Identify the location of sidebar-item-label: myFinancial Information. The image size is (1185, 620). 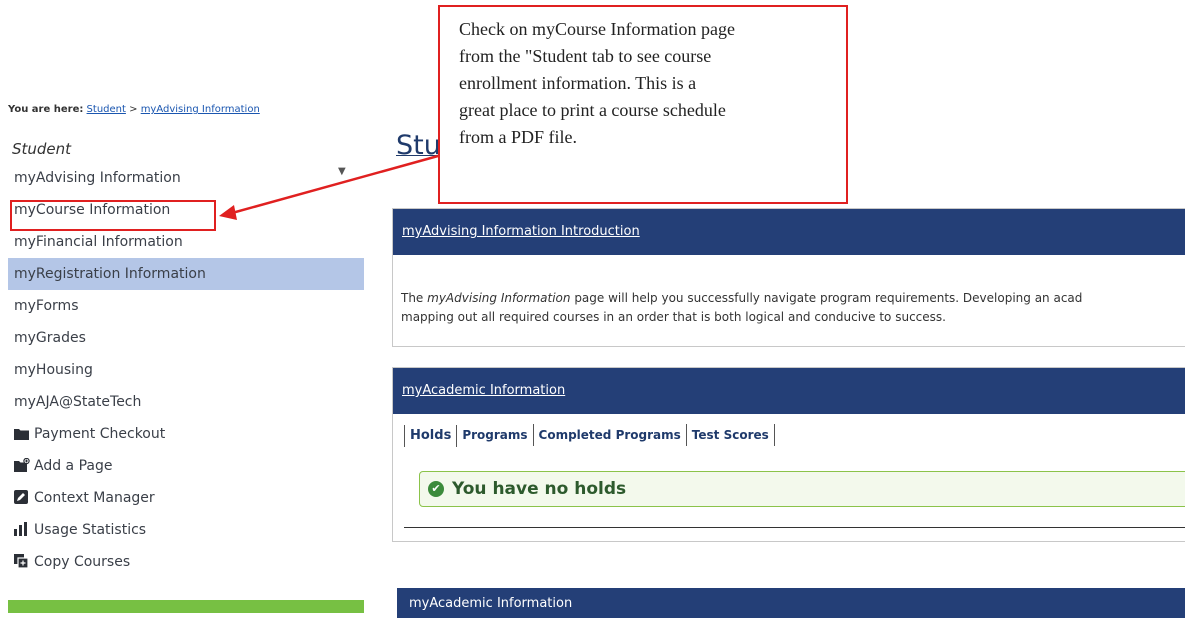
(98, 242).